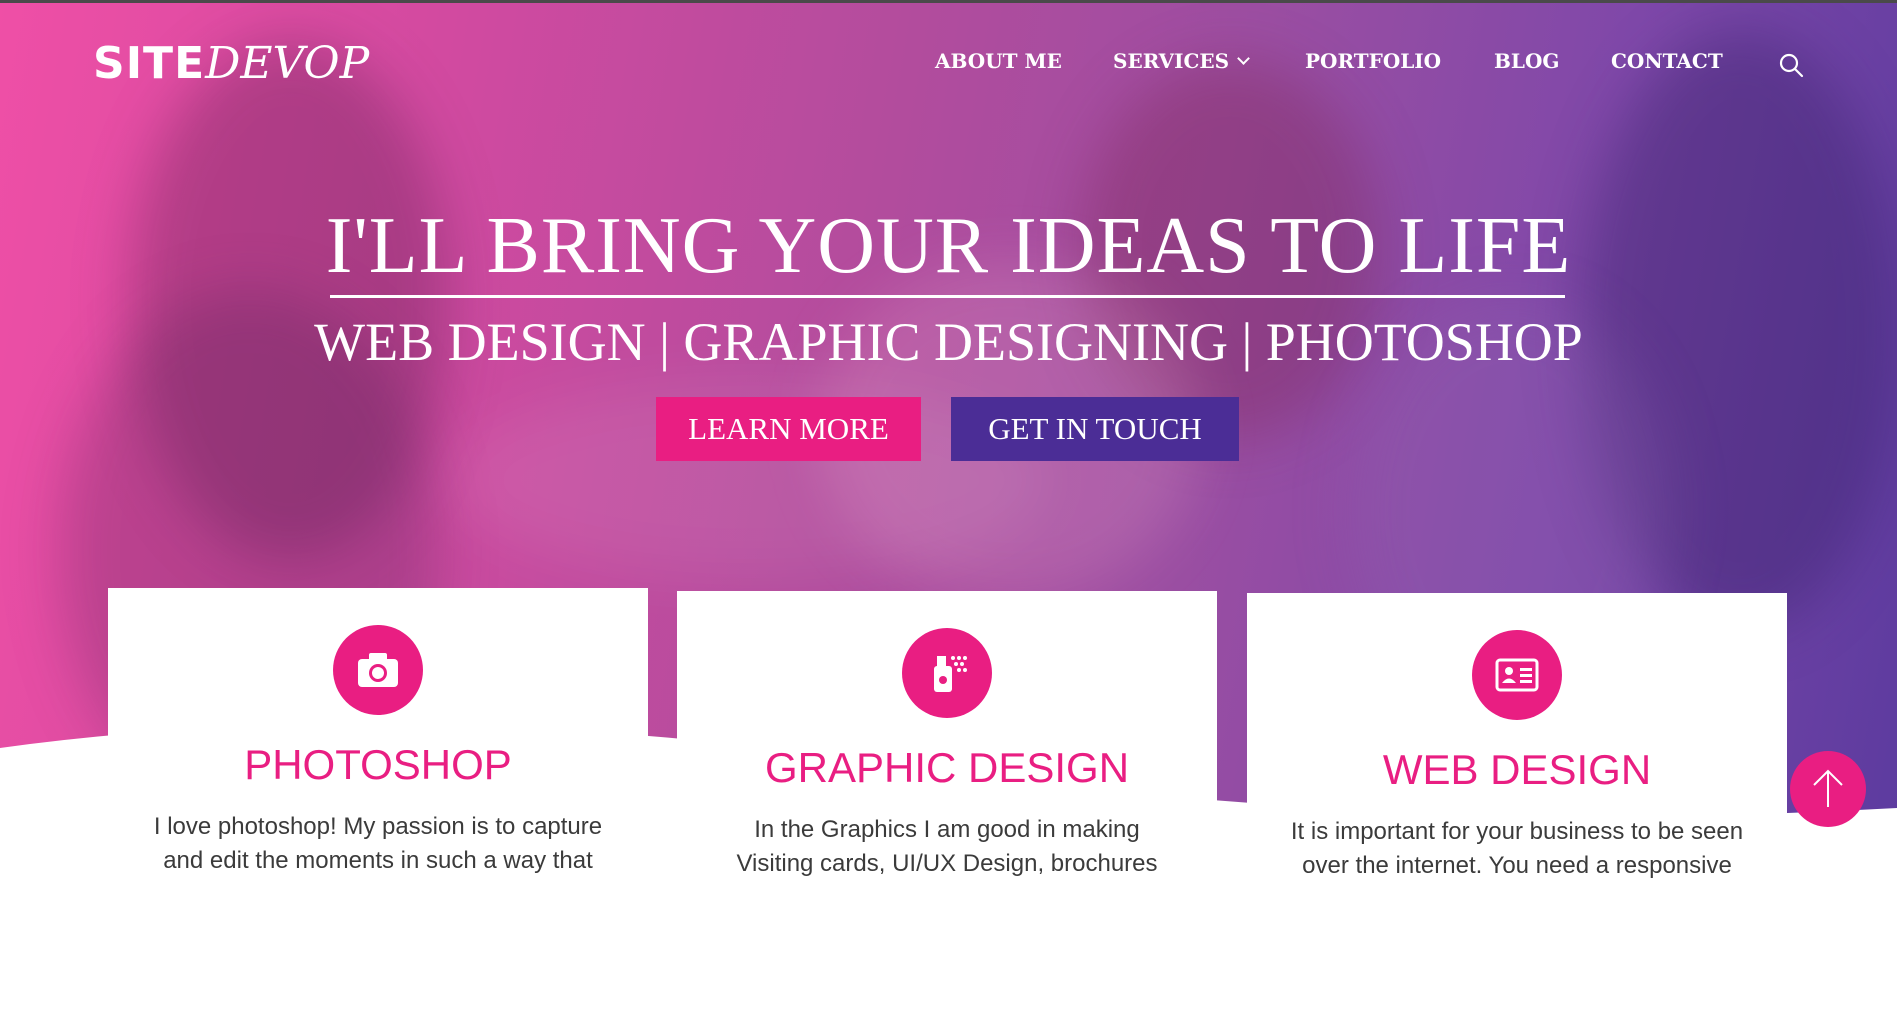 The image size is (1897, 1013). I want to click on card-text-line: and edit the moments in such a way that, so click(378, 860).